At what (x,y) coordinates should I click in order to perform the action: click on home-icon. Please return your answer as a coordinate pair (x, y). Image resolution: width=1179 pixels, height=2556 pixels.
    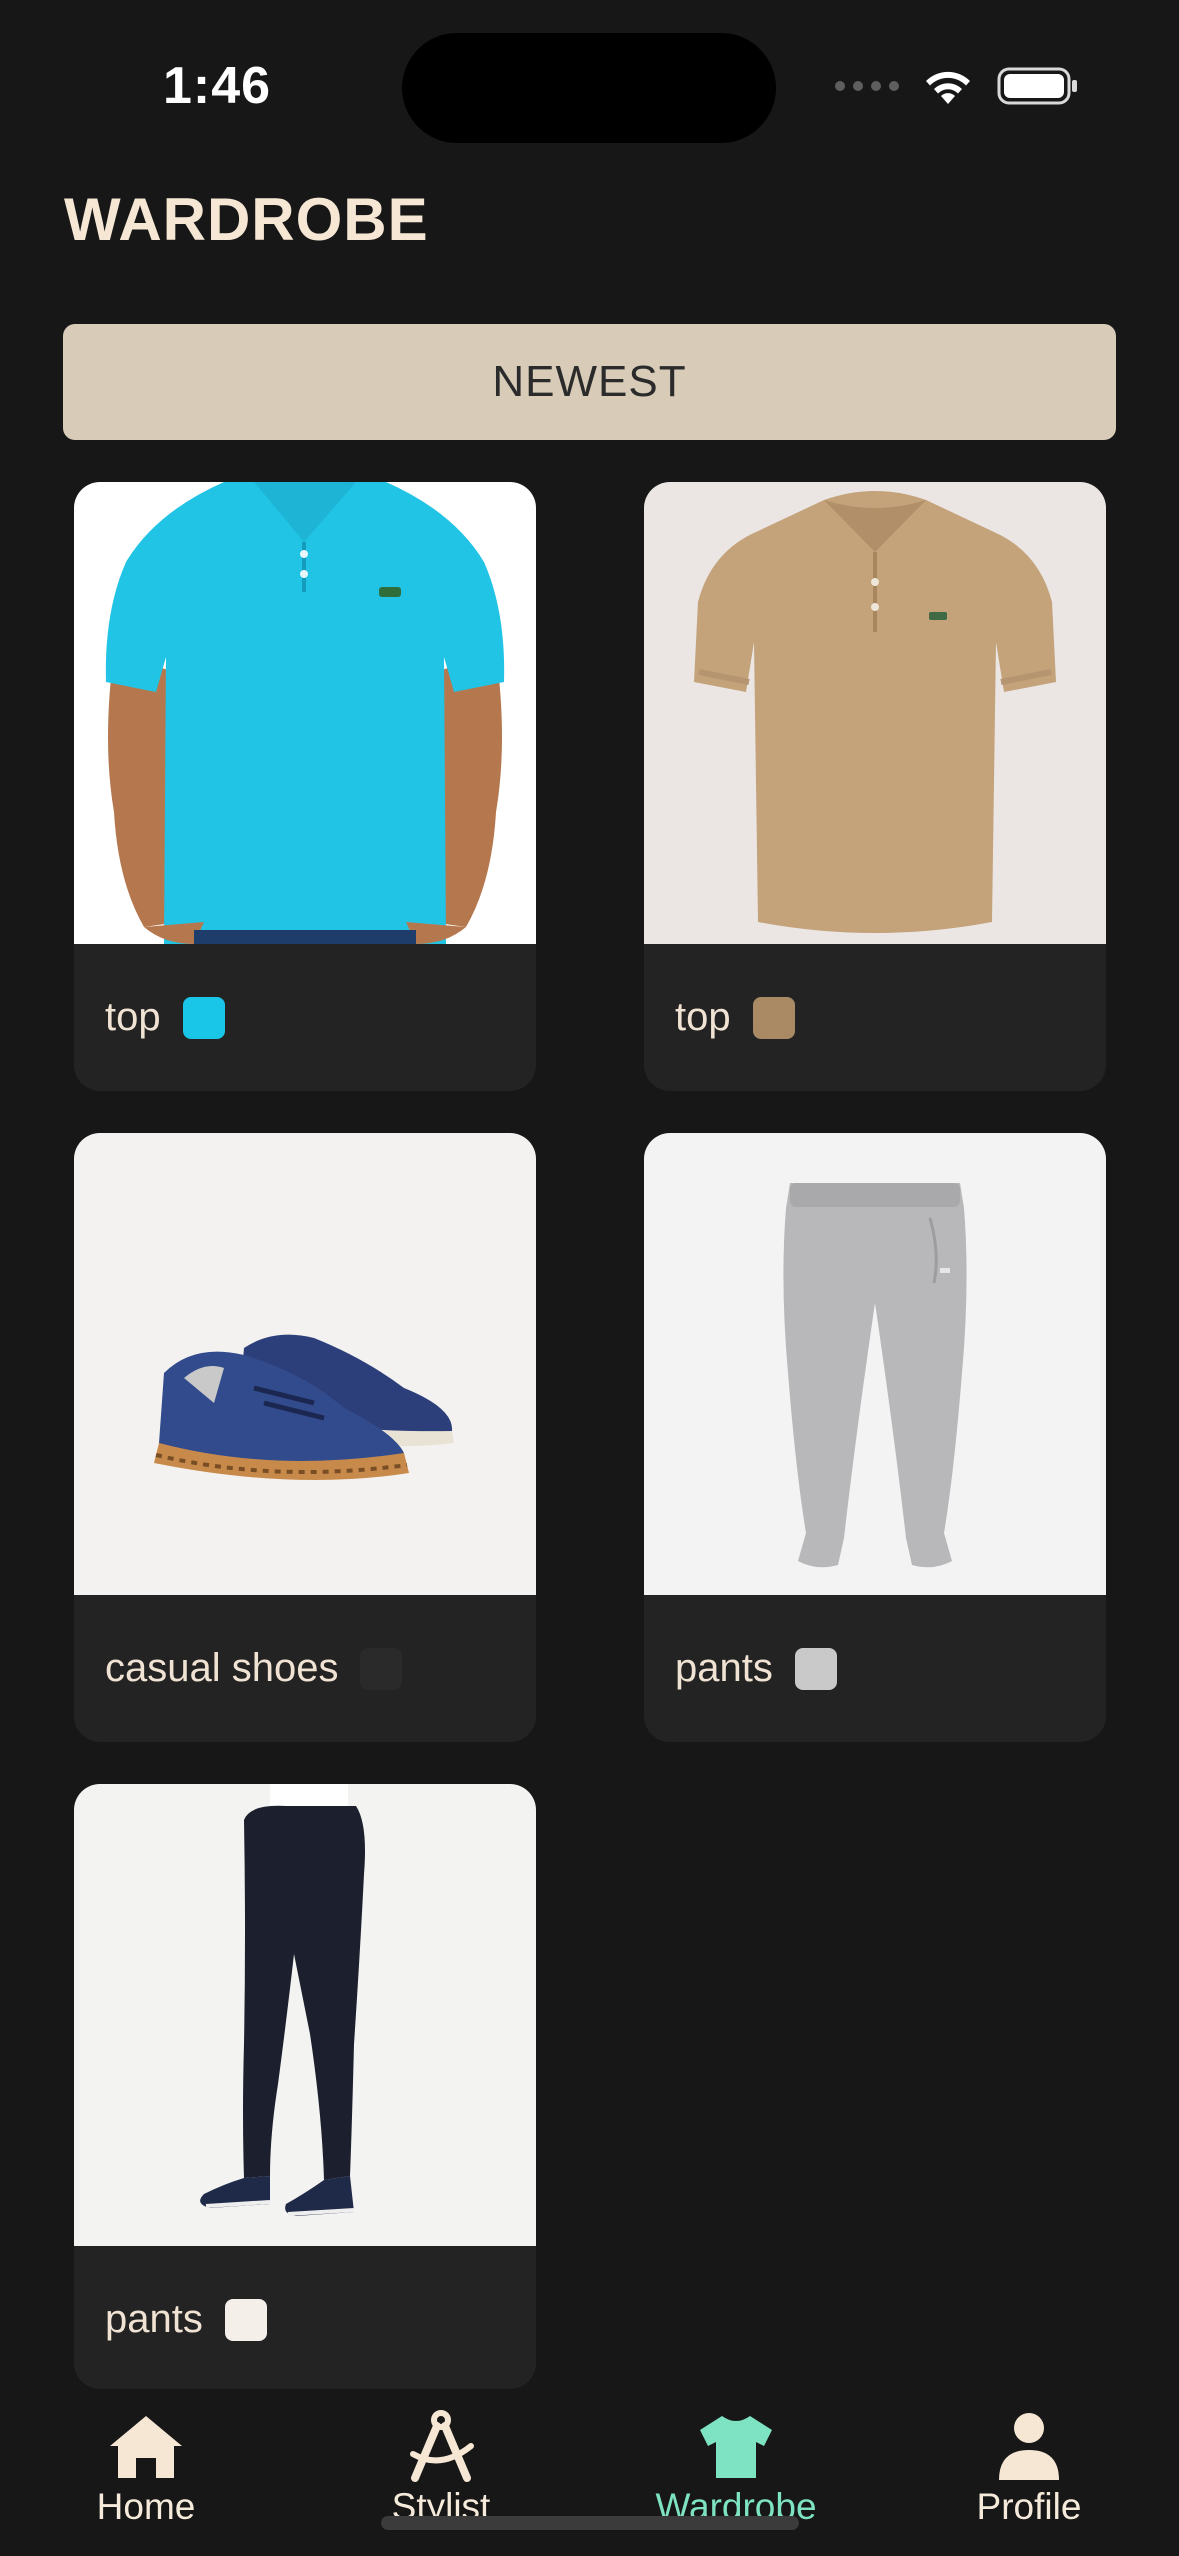
    Looking at the image, I should click on (146, 2447).